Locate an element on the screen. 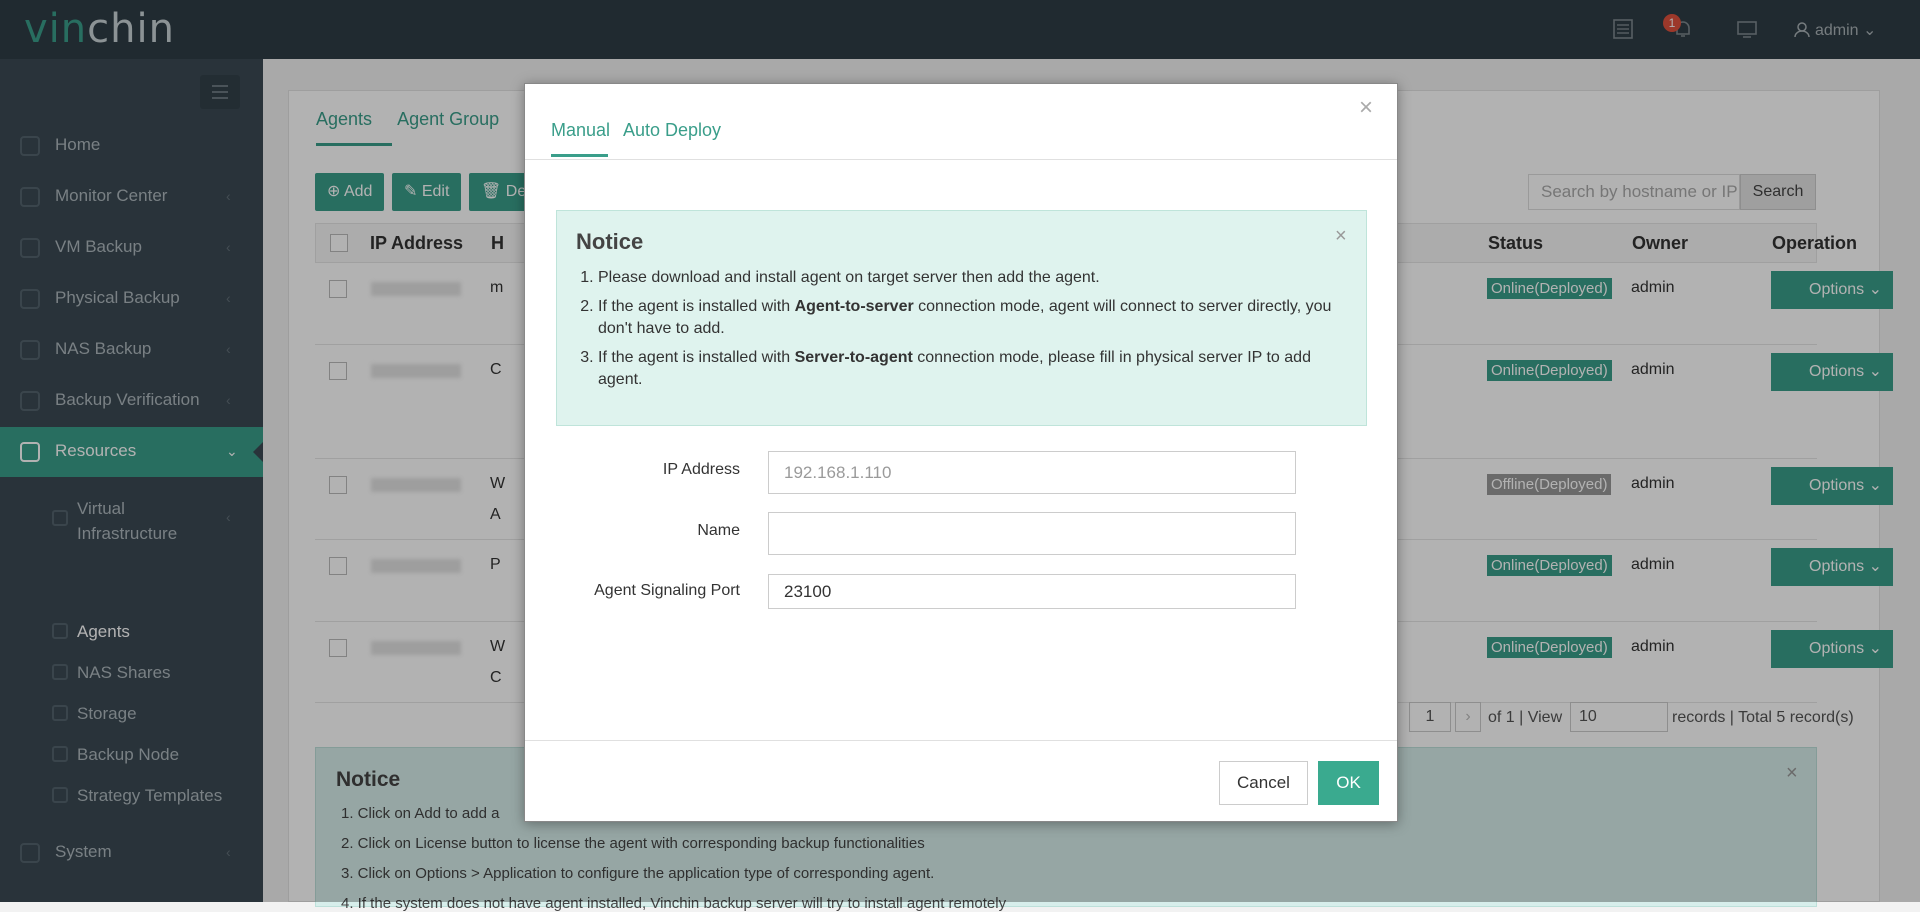  ip-address-input is located at coordinates (1032, 472).